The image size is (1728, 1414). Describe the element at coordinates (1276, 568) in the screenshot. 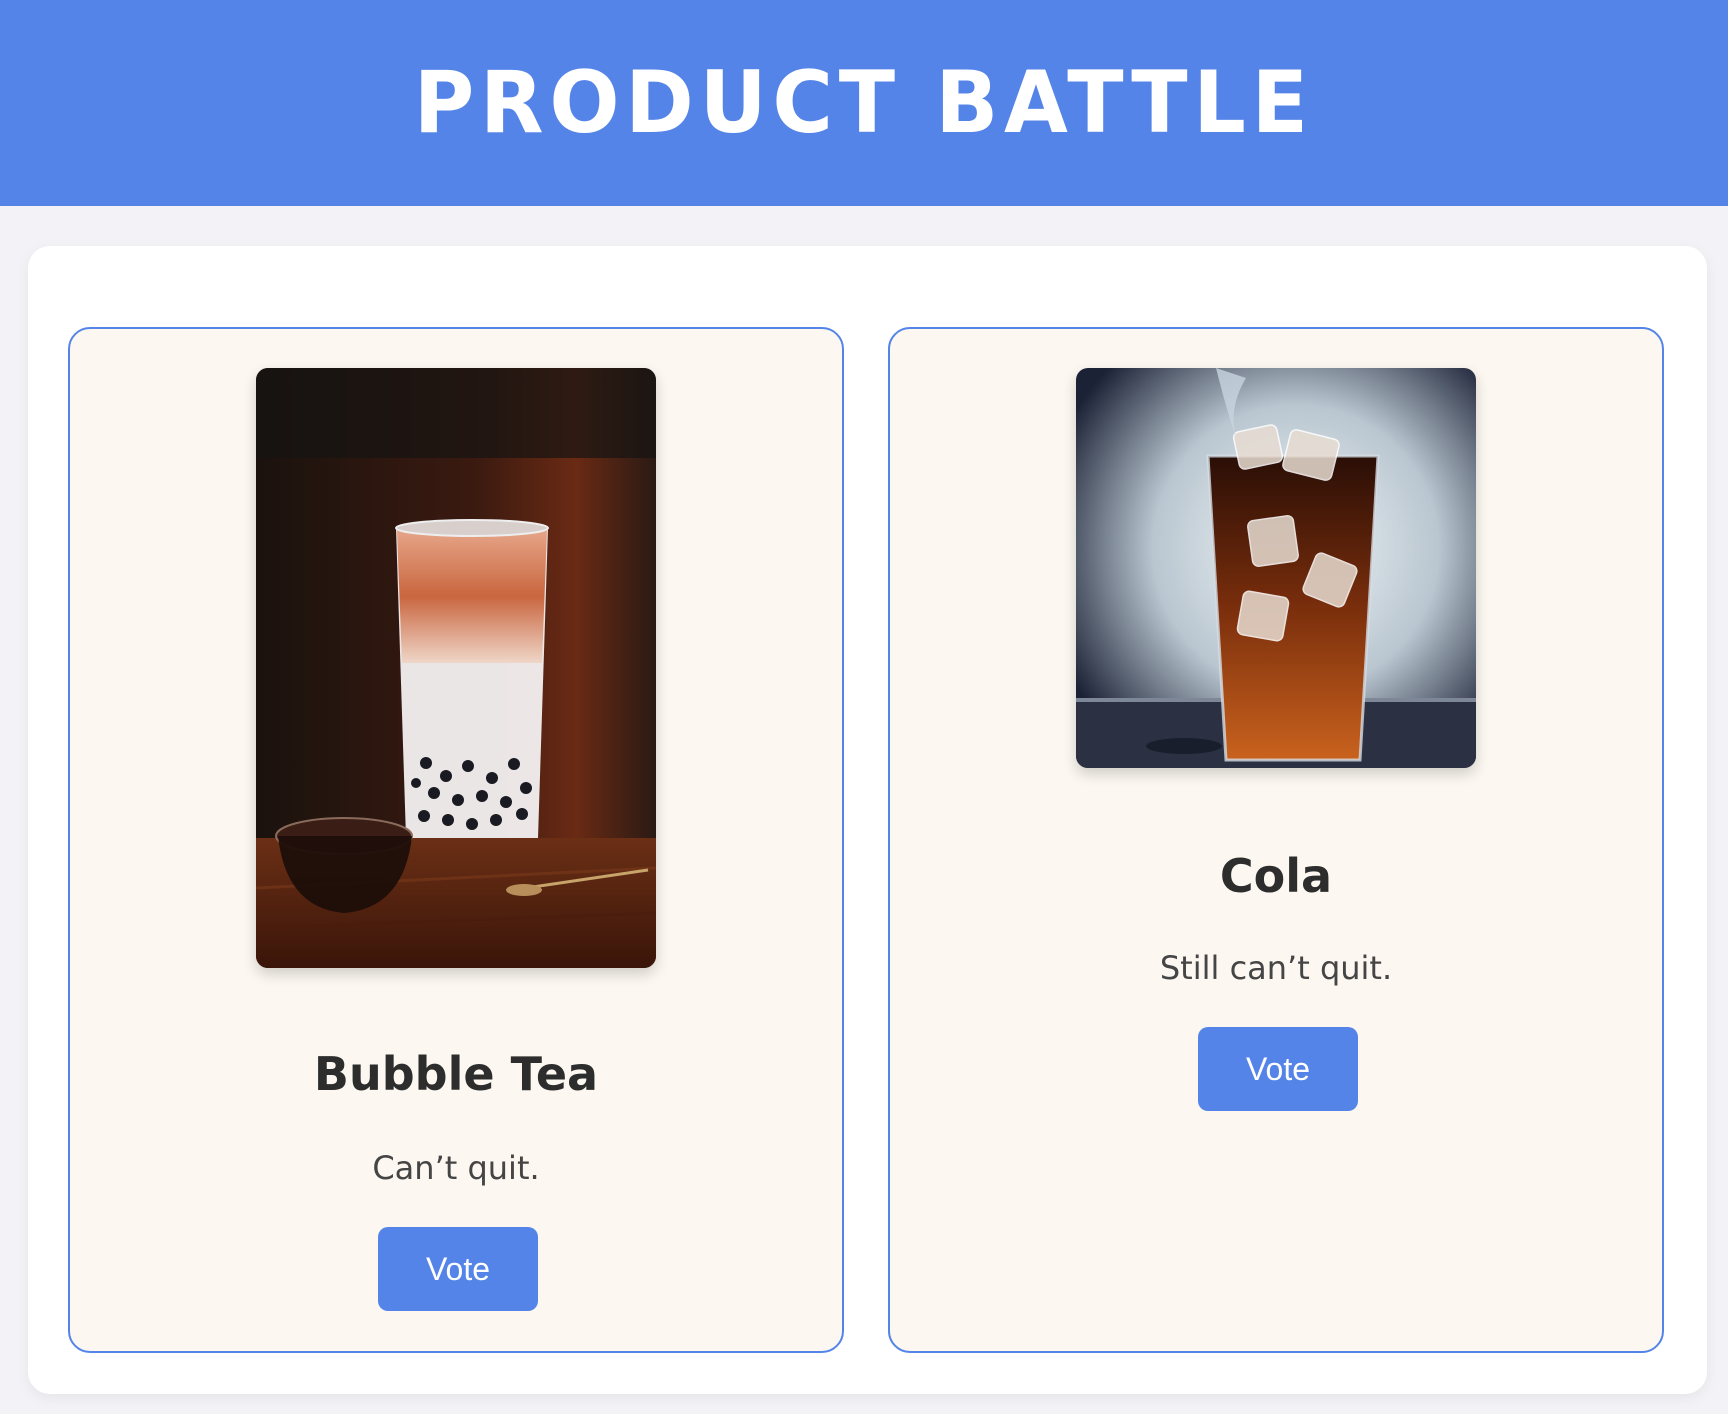

I see `cola-photo` at that location.